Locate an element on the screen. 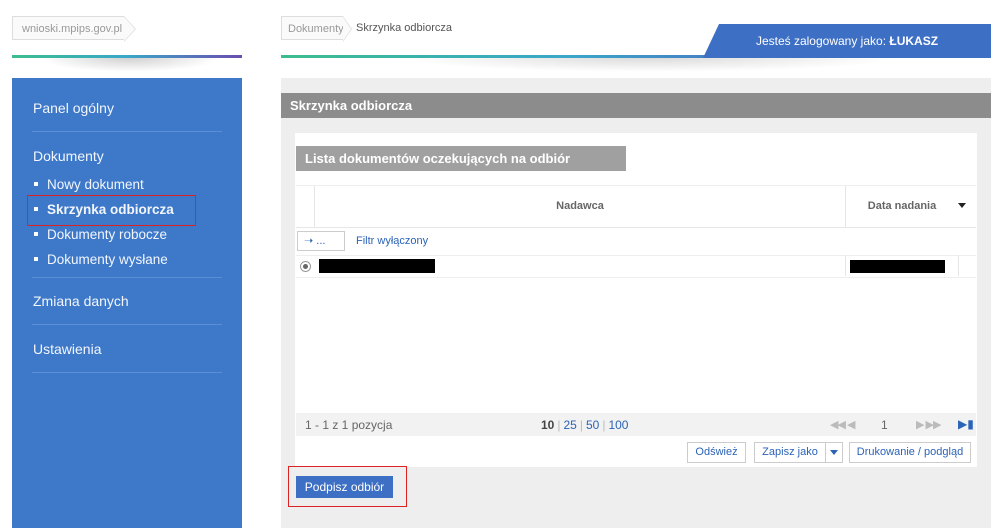 The image size is (997, 528). column-header-sender: Nadawca is located at coordinates (580, 206).